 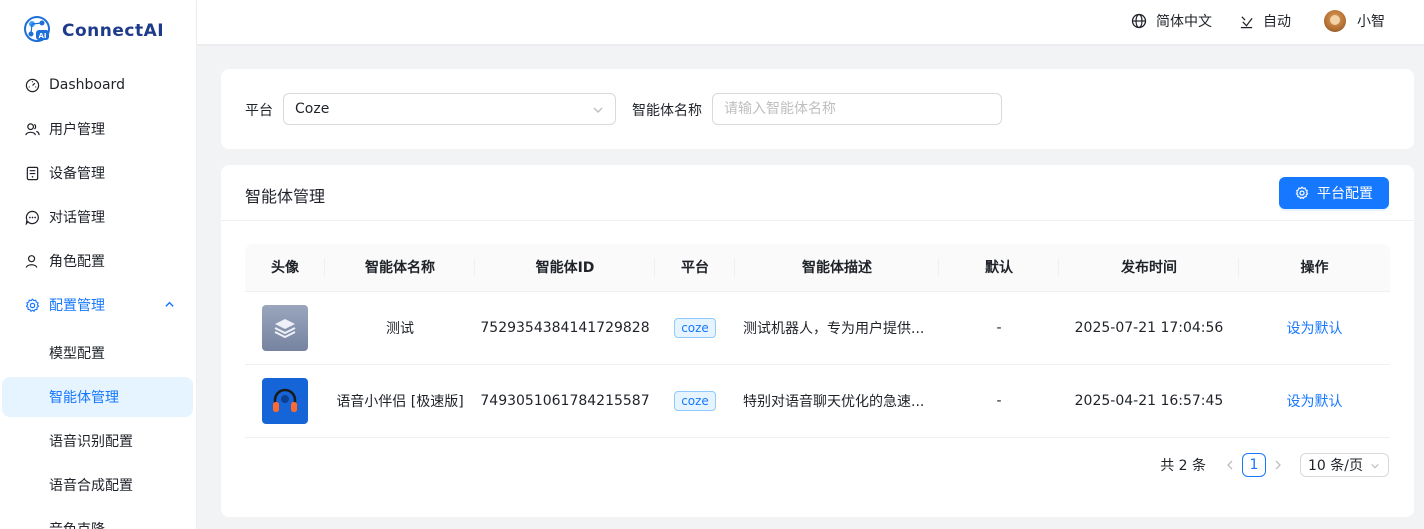 What do you see at coordinates (1371, 22) in the screenshot?
I see `username: 小智` at bounding box center [1371, 22].